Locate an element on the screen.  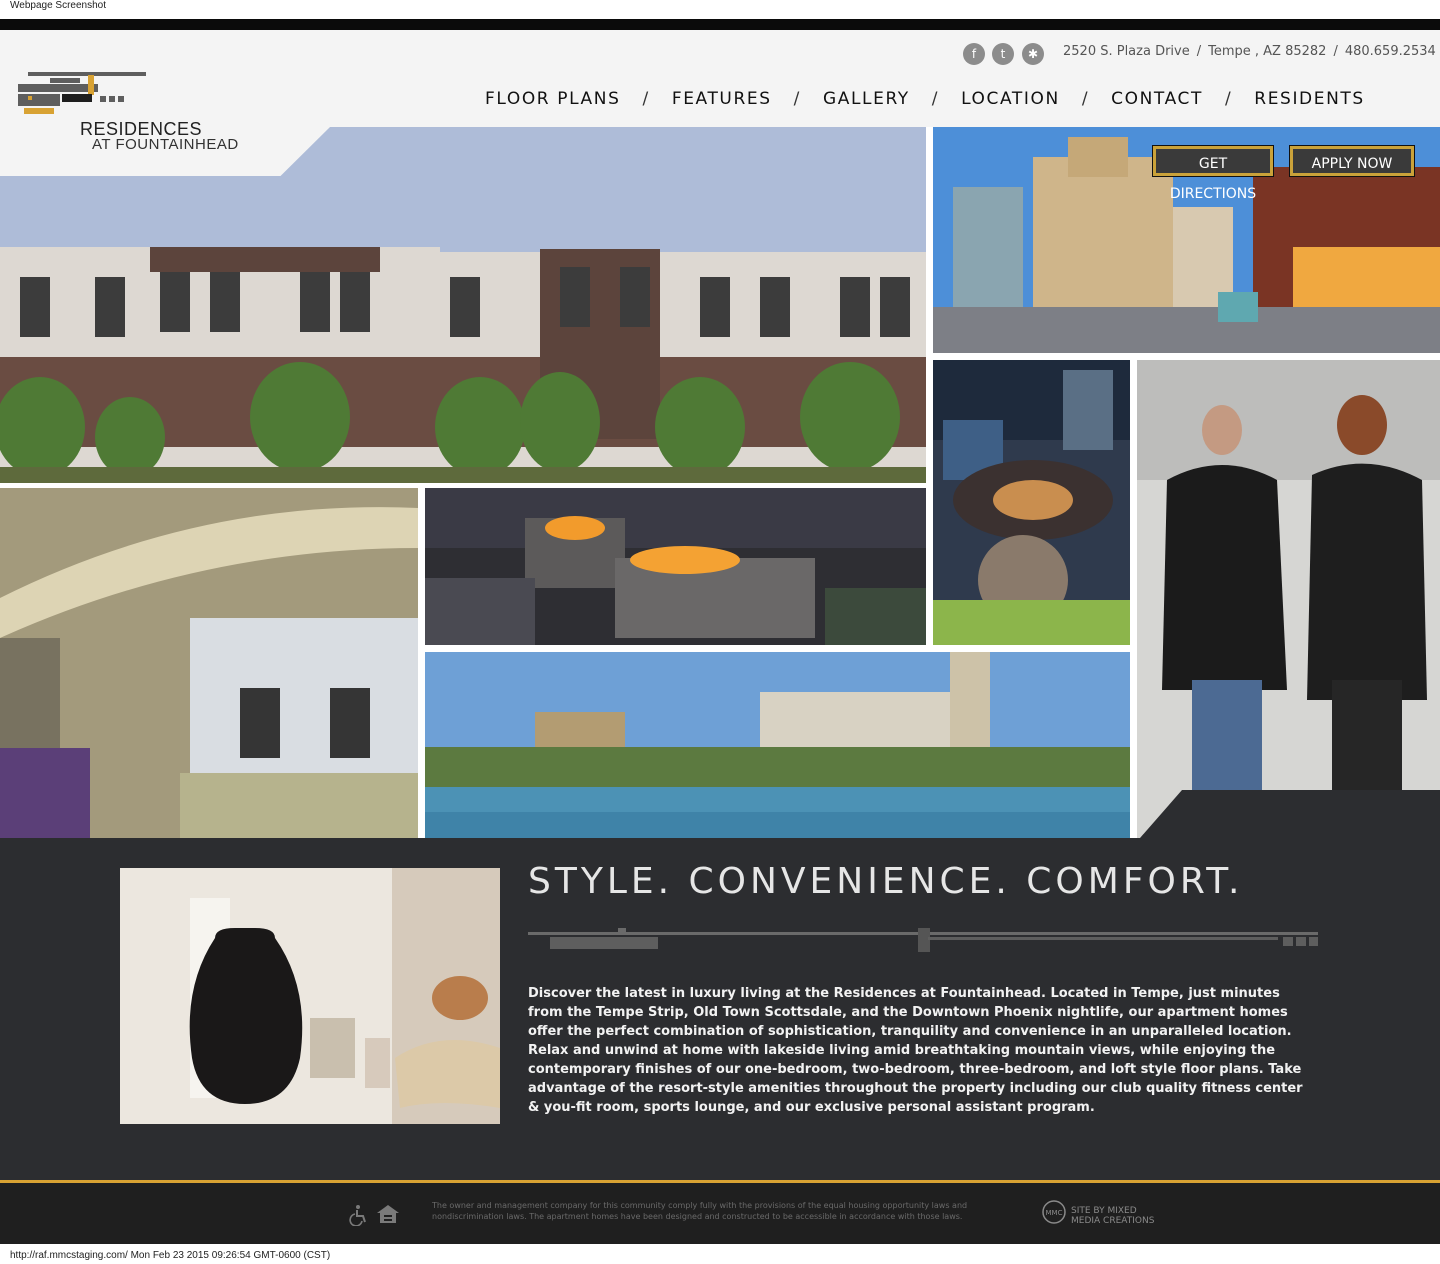
mixed-media-logo-icon: MMC is located at coordinates (1054, 1212).